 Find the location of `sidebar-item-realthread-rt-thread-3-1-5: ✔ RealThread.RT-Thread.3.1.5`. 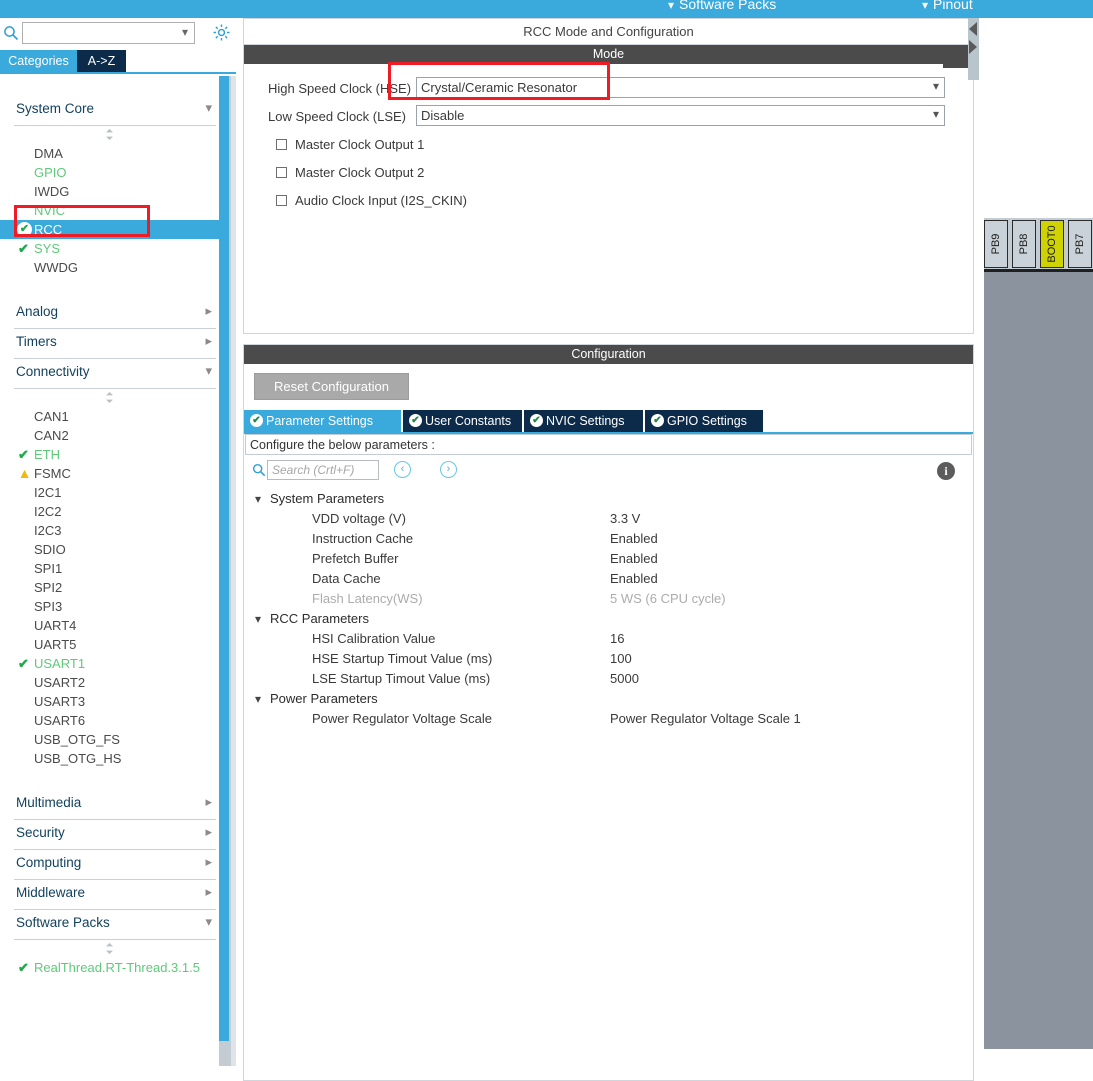

sidebar-item-realthread-rt-thread-3-1-5: ✔ RealThread.RT-Thread.3.1.5 is located at coordinates (109, 967).